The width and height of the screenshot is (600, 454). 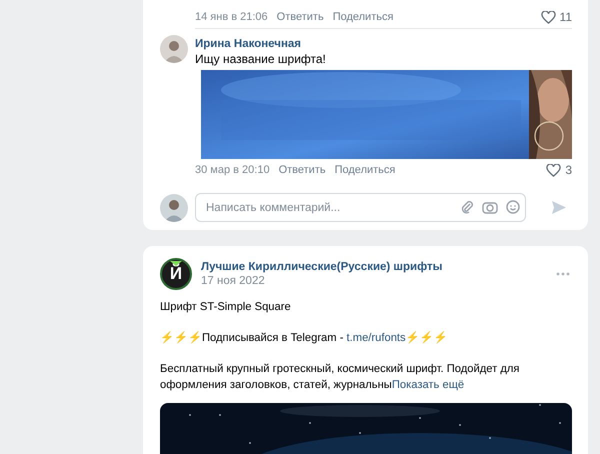 I want to click on group-avatar: Й, so click(x=176, y=274).